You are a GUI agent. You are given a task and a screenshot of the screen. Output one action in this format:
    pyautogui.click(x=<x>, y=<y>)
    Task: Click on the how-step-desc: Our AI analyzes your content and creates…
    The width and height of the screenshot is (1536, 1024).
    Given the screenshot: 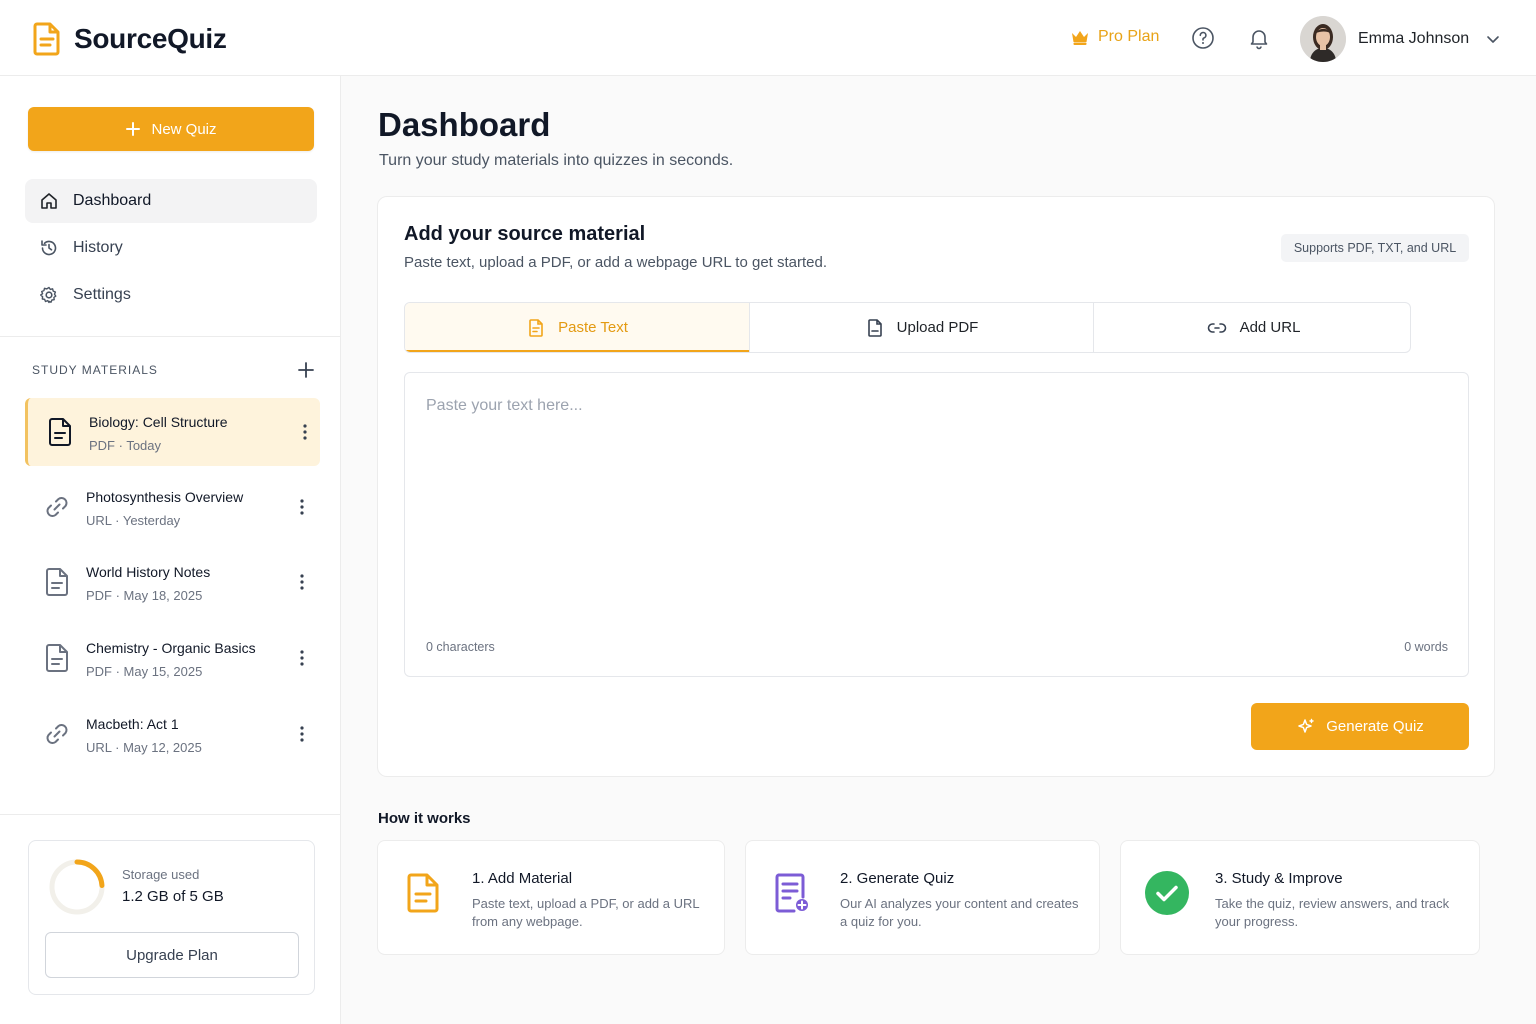 What is the action you would take?
    pyautogui.click(x=959, y=912)
    